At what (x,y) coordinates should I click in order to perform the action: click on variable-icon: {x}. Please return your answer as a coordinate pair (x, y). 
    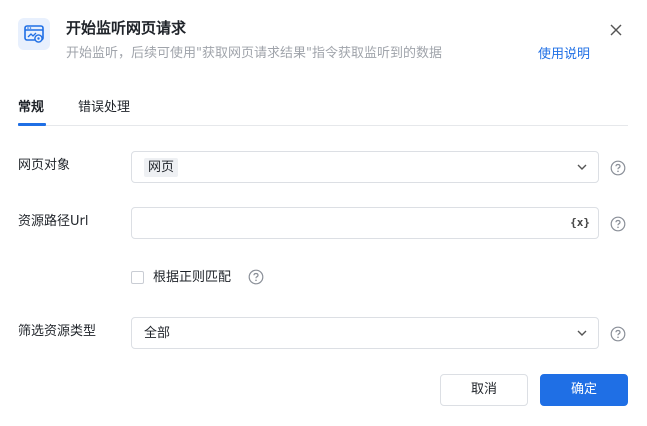
    Looking at the image, I should click on (580, 223).